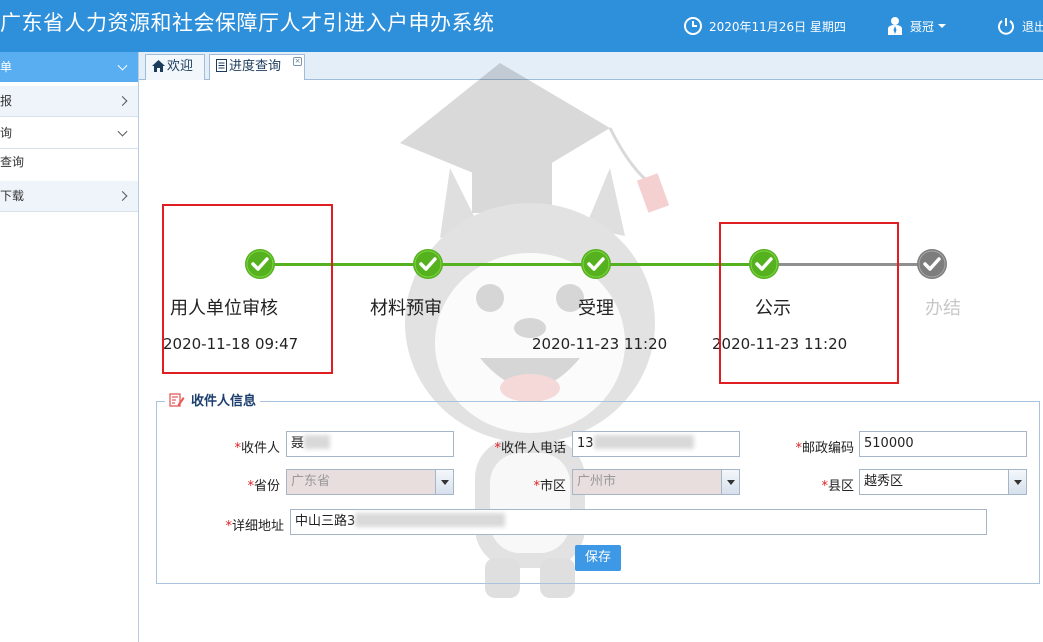  What do you see at coordinates (257, 448) in the screenshot?
I see `recipient-name-label: *收件人` at bounding box center [257, 448].